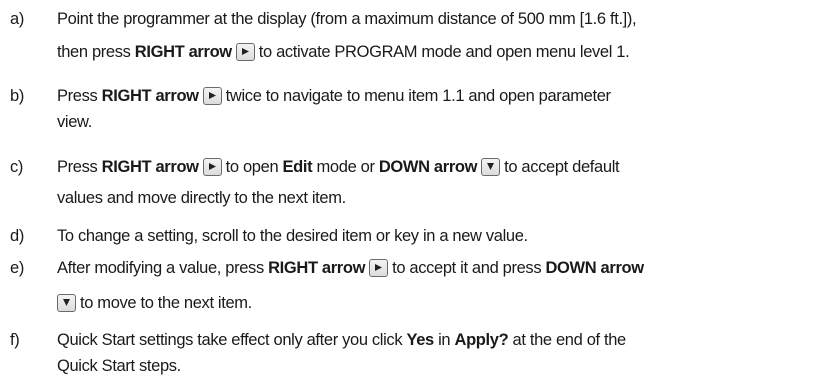 Image resolution: width=822 pixels, height=388 pixels. What do you see at coordinates (17, 19) in the screenshot?
I see `step-marker: a)` at bounding box center [17, 19].